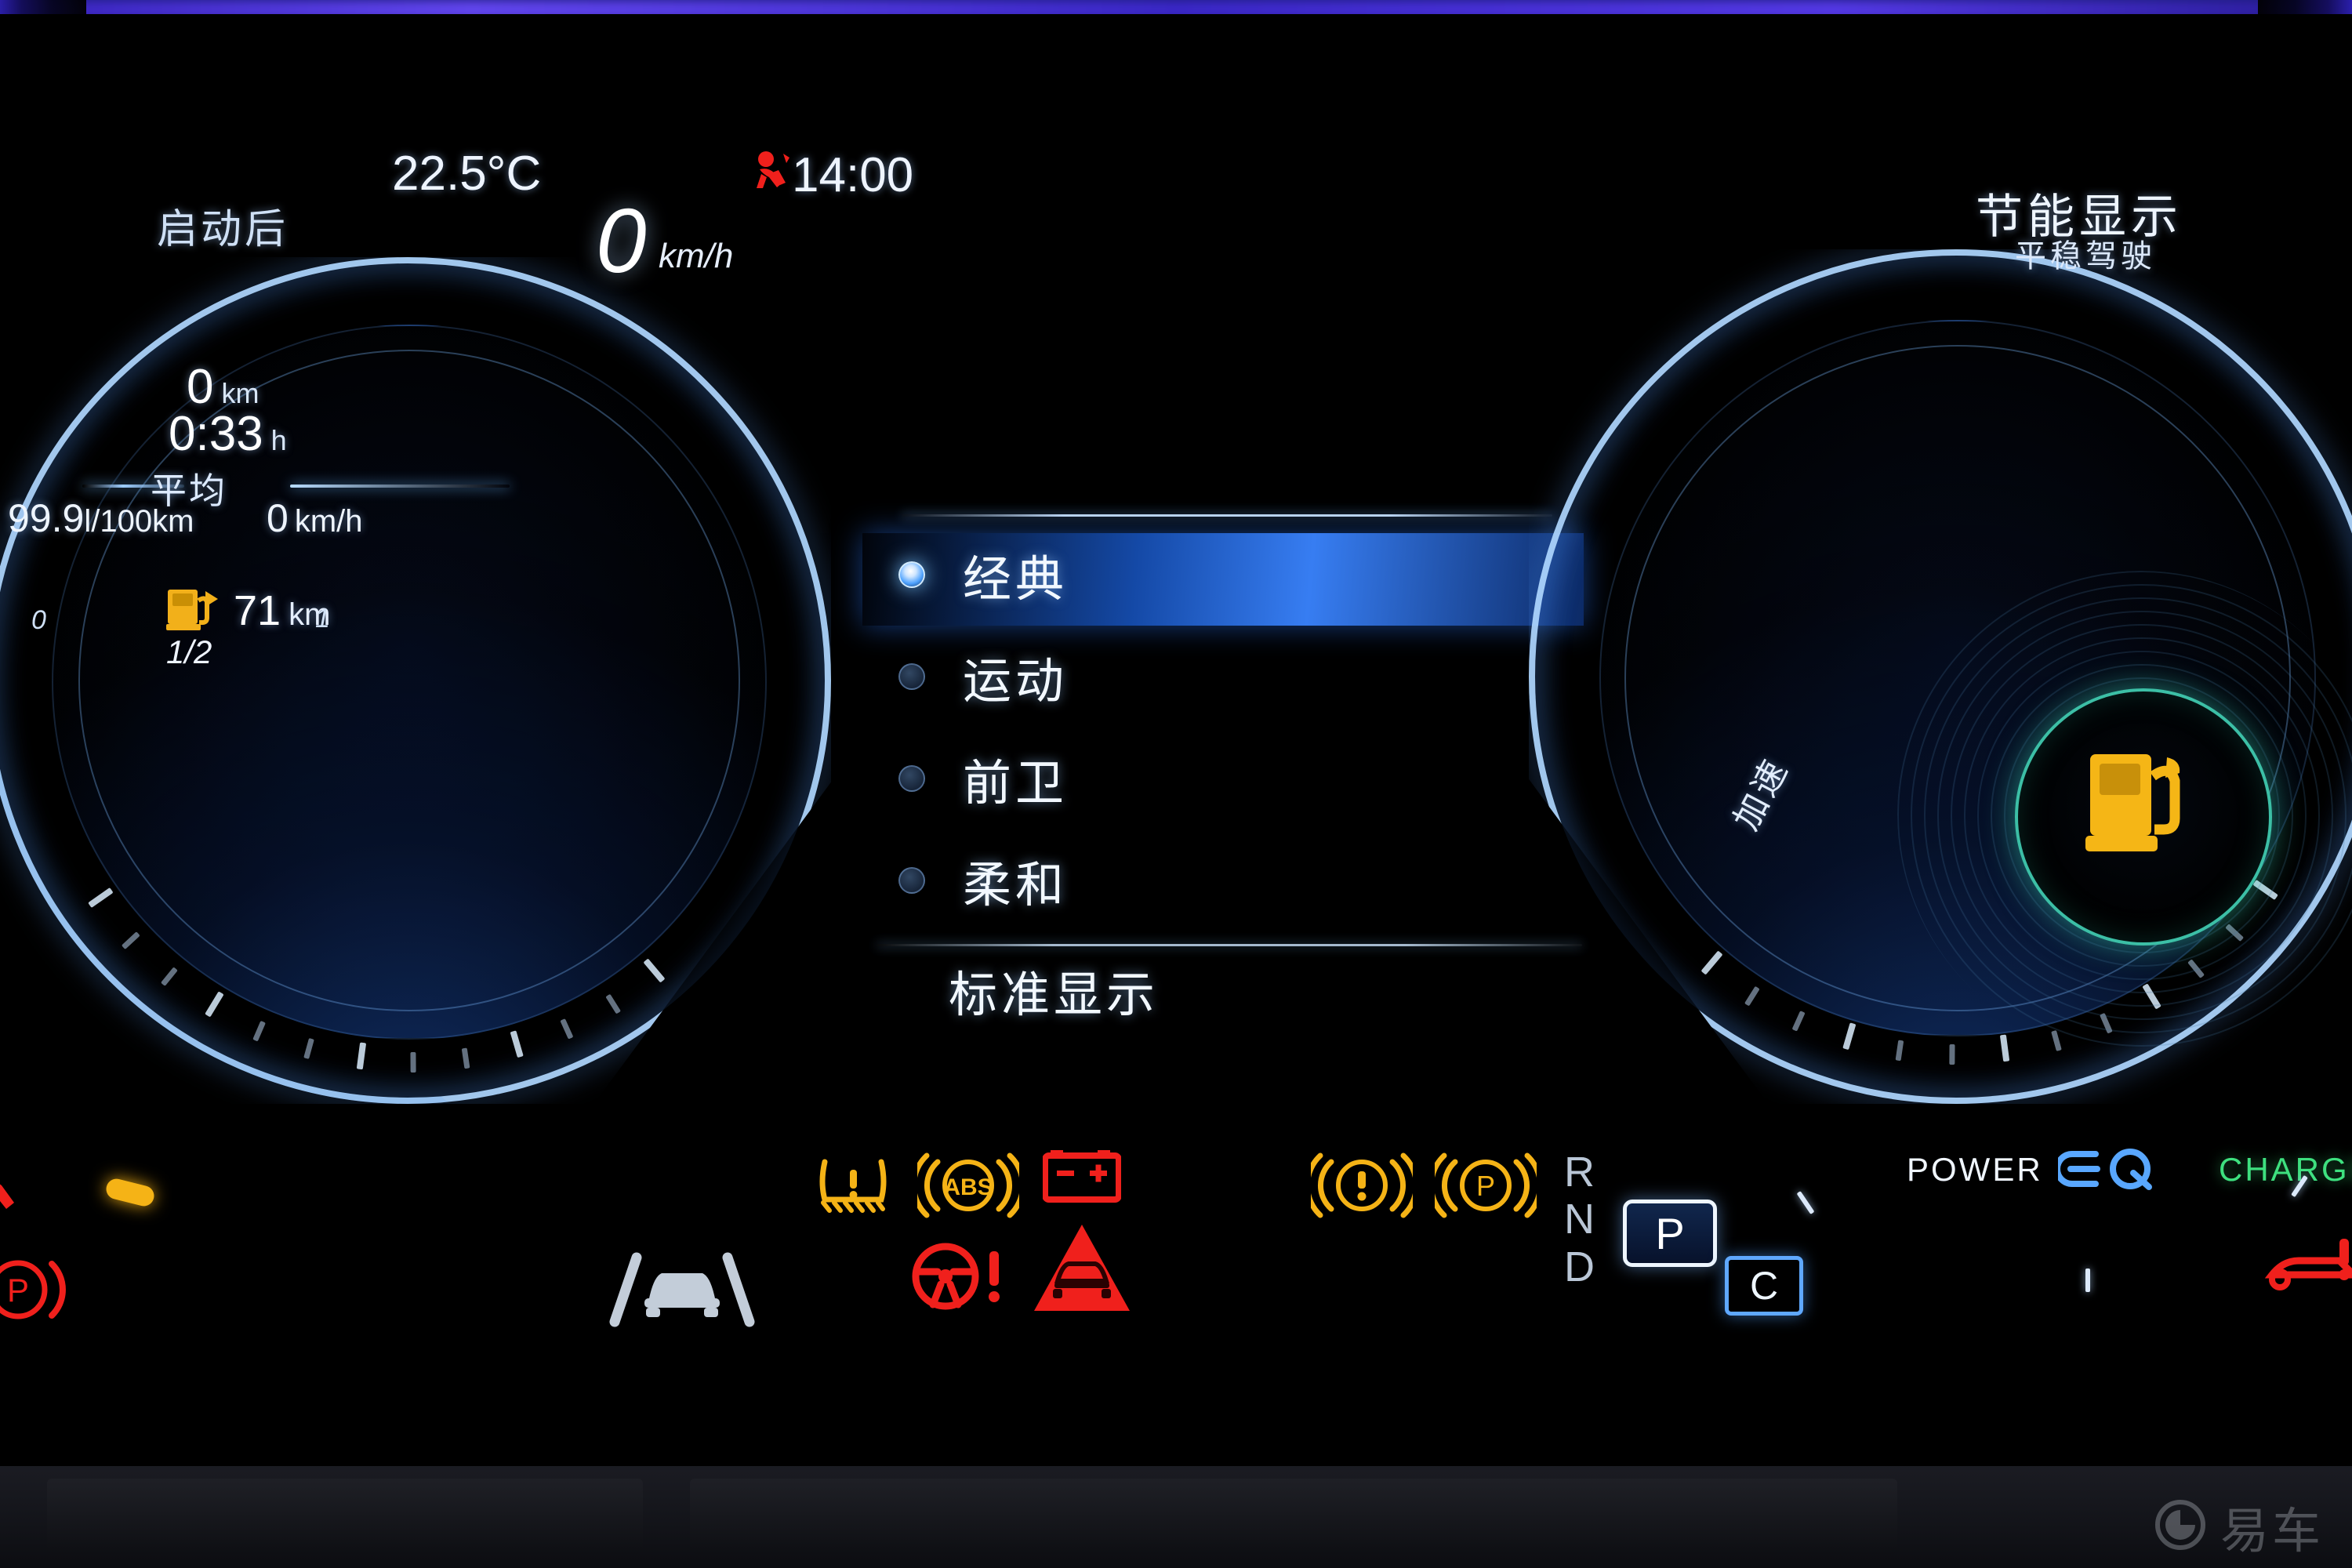 The image size is (2352, 1568). I want to click on eq-logo-icon, so click(2107, 1171).